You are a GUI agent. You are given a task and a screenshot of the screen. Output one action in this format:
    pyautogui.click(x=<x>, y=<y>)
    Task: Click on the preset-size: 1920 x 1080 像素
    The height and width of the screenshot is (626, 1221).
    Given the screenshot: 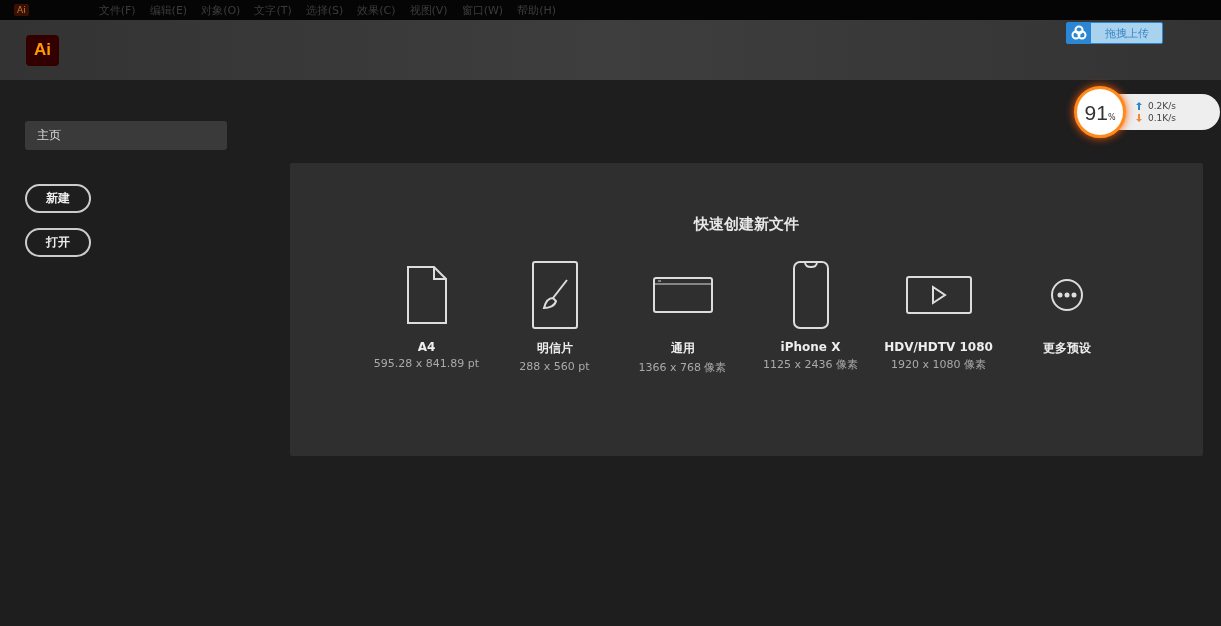 What is the action you would take?
    pyautogui.click(x=938, y=364)
    